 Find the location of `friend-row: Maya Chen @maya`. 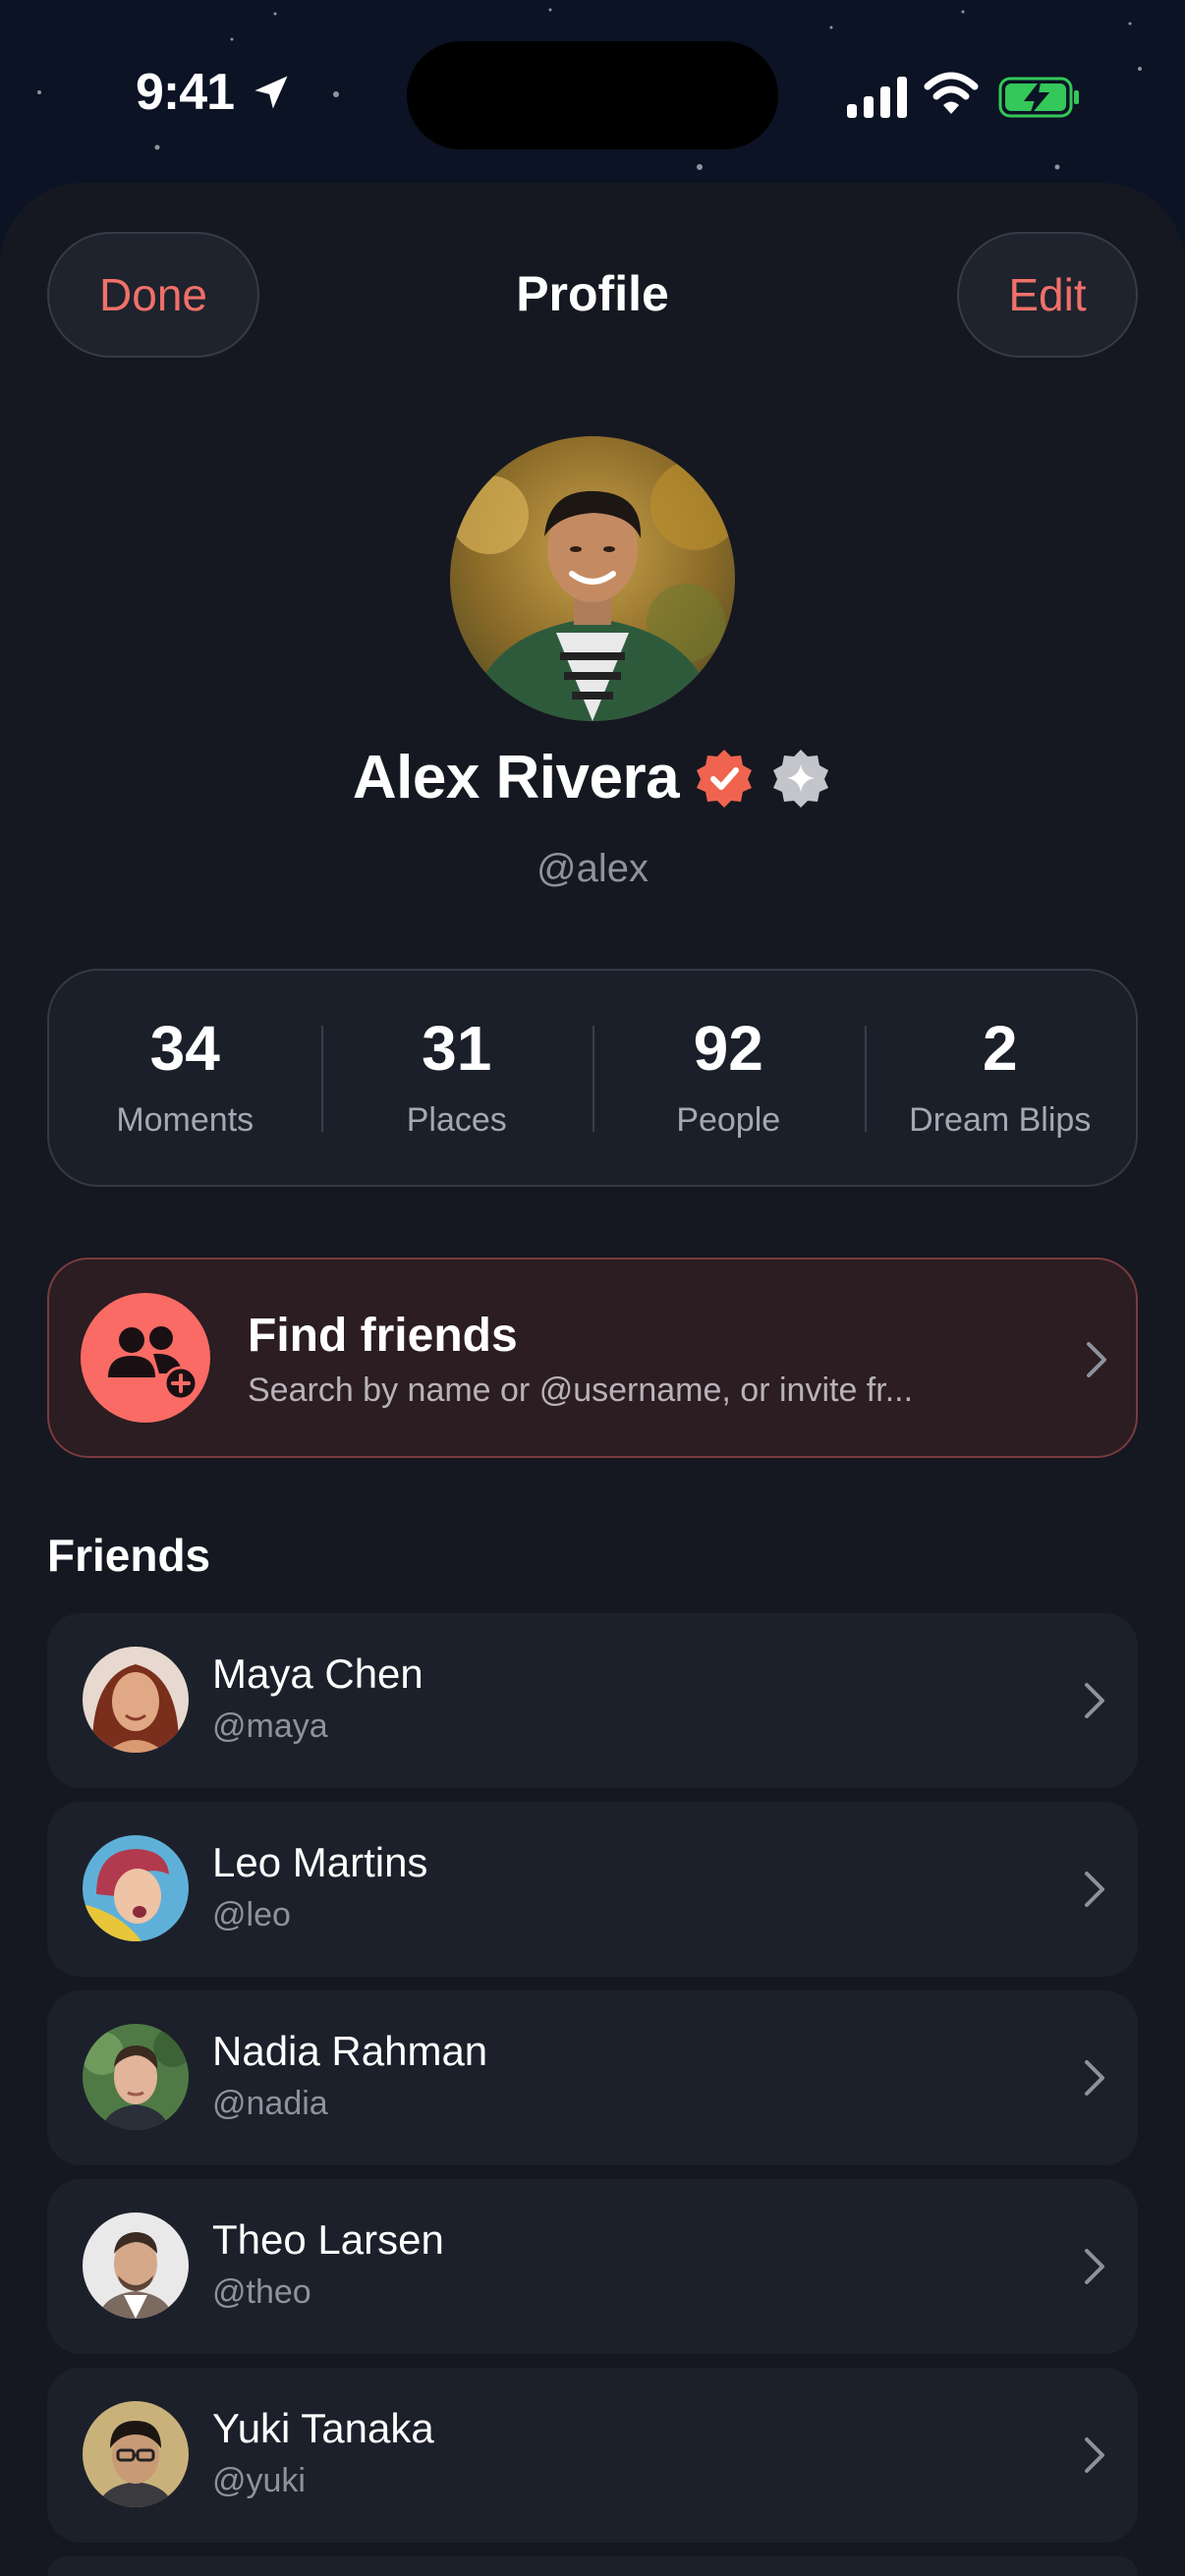

friend-row: Maya Chen @maya is located at coordinates (592, 1700).